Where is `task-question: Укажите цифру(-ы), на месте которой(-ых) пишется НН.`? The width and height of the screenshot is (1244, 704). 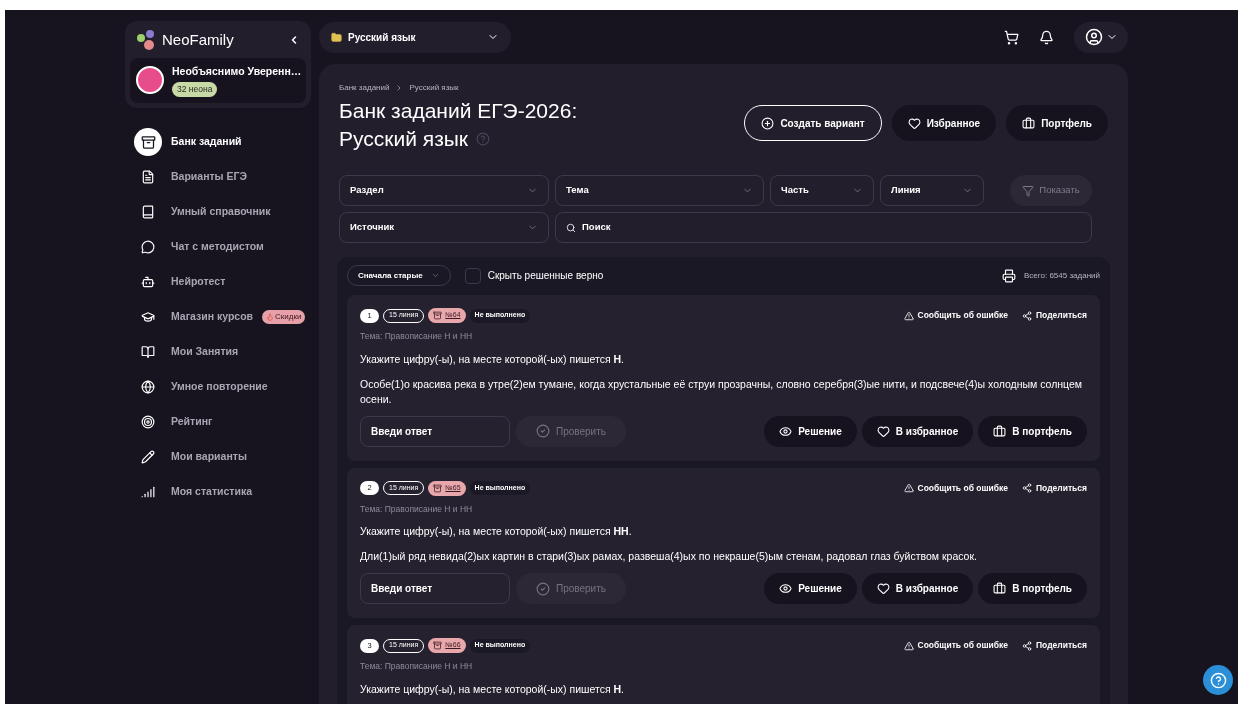 task-question: Укажите цифру(-ы), на месте которой(-ых) пишется НН. is located at coordinates (496, 532).